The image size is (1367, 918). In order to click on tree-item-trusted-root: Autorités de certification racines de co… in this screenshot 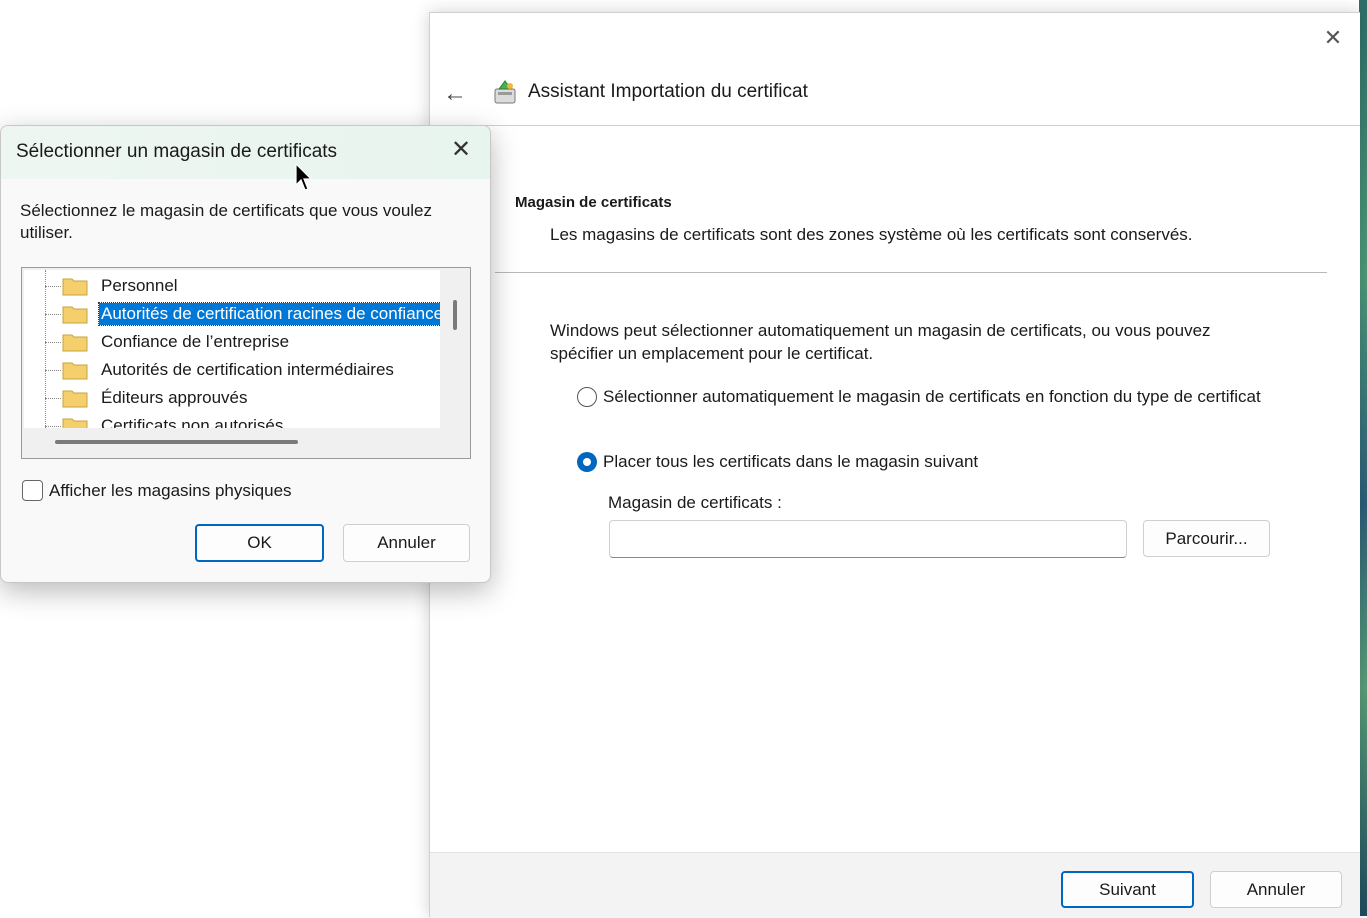, I will do `click(232, 314)`.